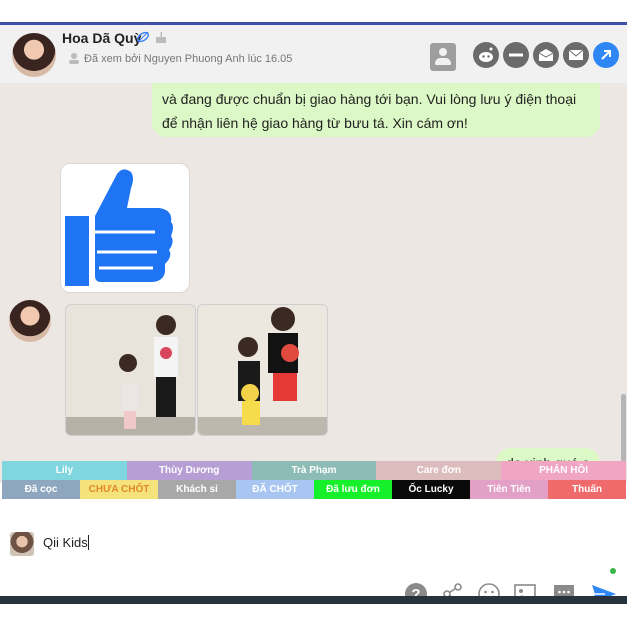  I want to click on contact-avatar, so click(34, 55).